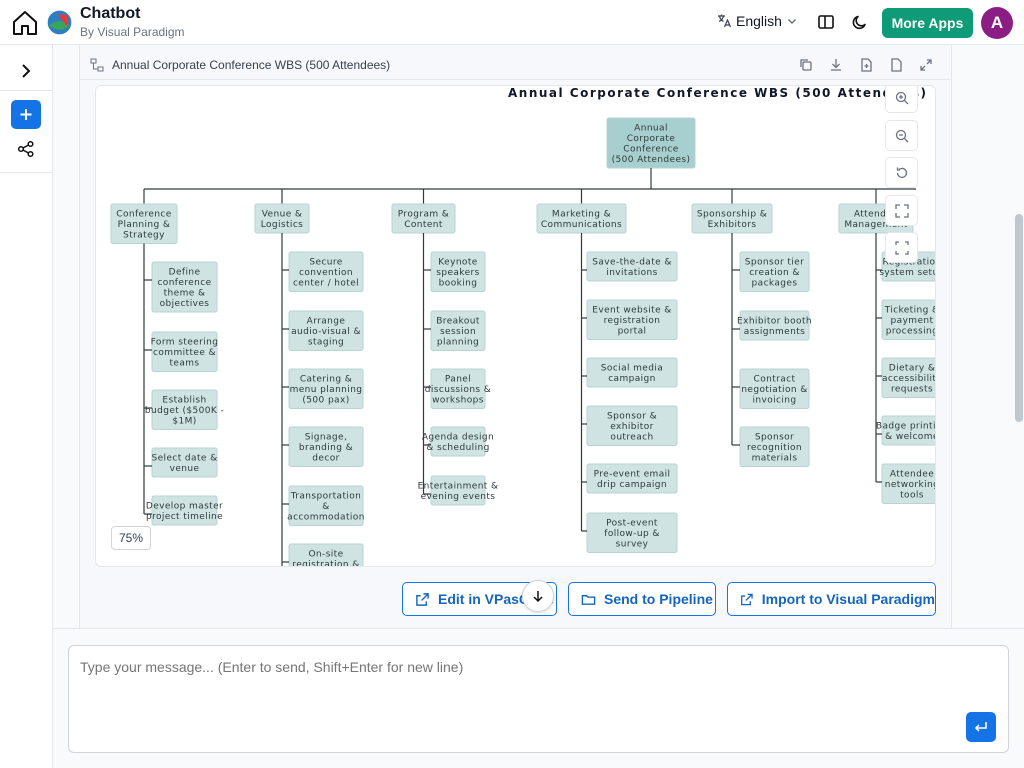 This screenshot has height=768, width=1024. Describe the element at coordinates (909, 321) in the screenshot. I see `wbs-task-node-label: Ticketing & payment processing` at that location.